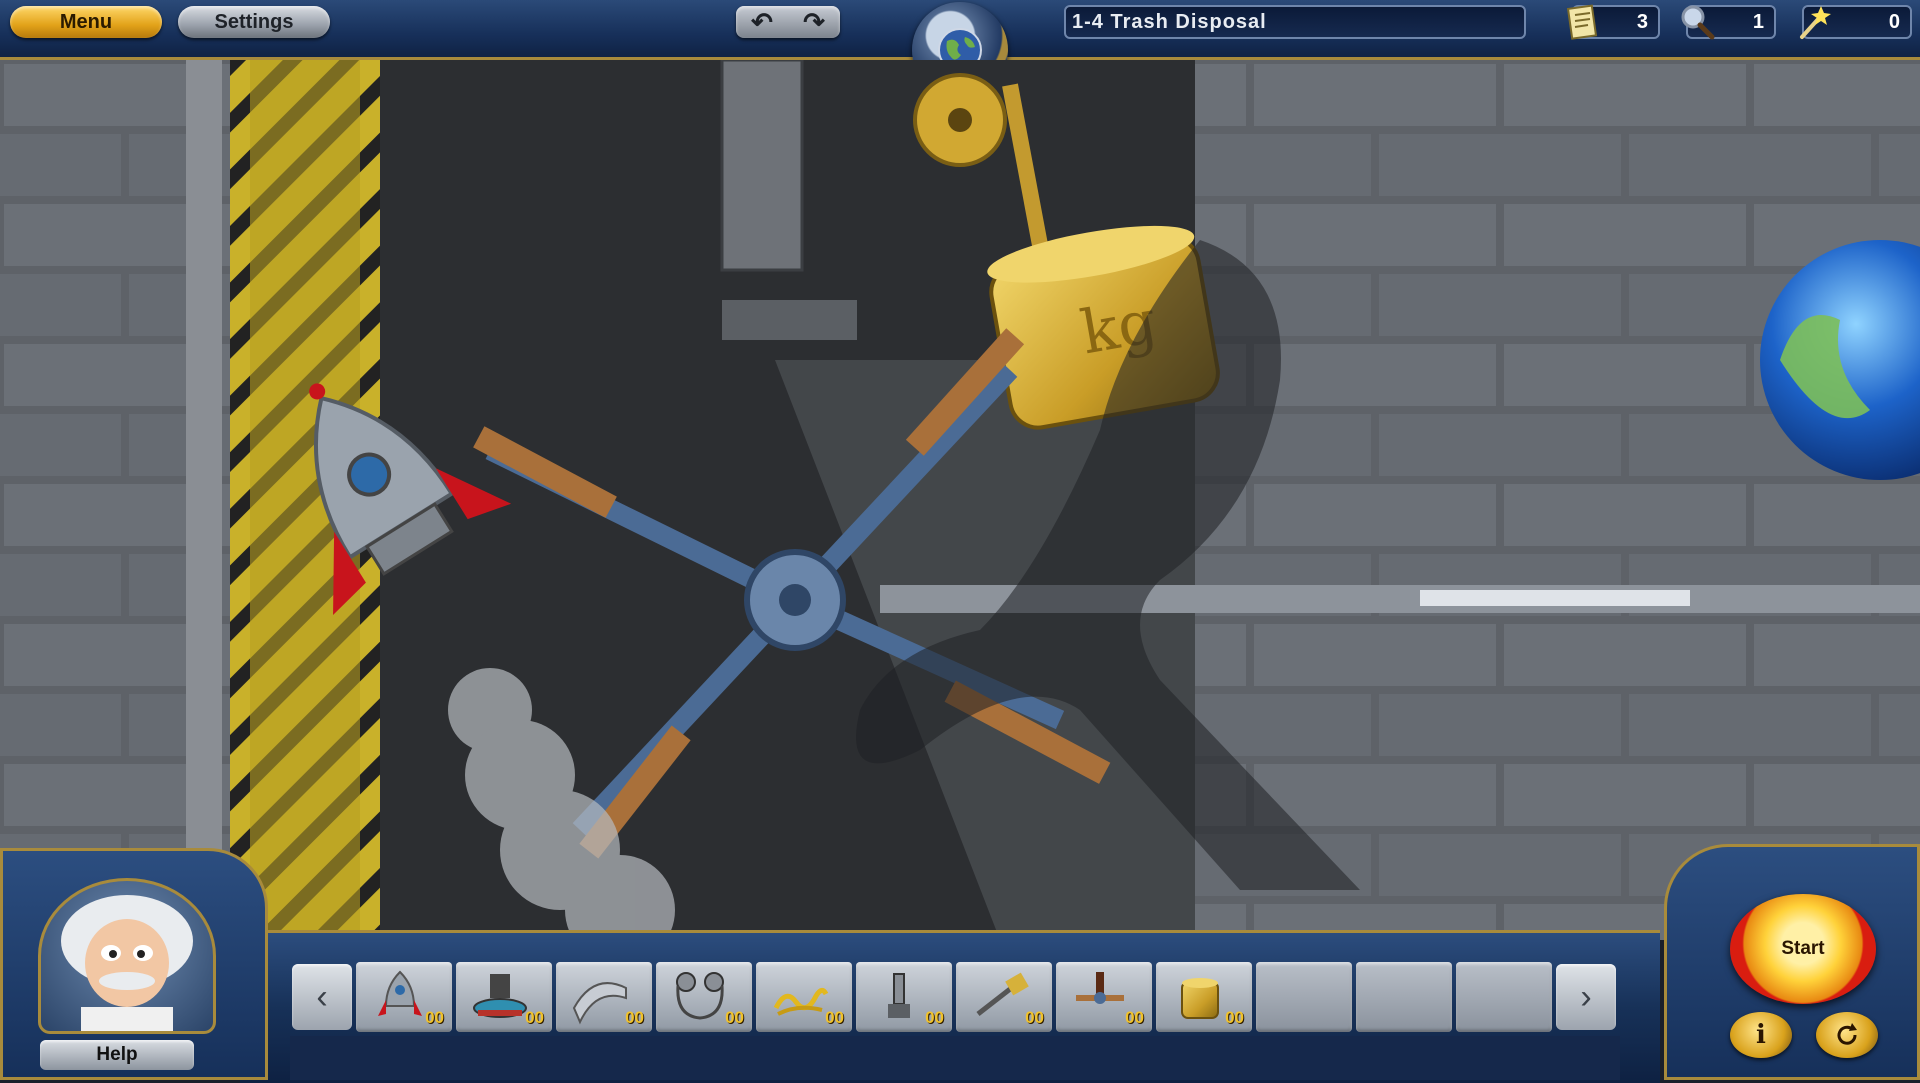  I want to click on parts-tray: ‹ 00 00 00 00 00 00 00 00 00 ›, so click(960, 997).